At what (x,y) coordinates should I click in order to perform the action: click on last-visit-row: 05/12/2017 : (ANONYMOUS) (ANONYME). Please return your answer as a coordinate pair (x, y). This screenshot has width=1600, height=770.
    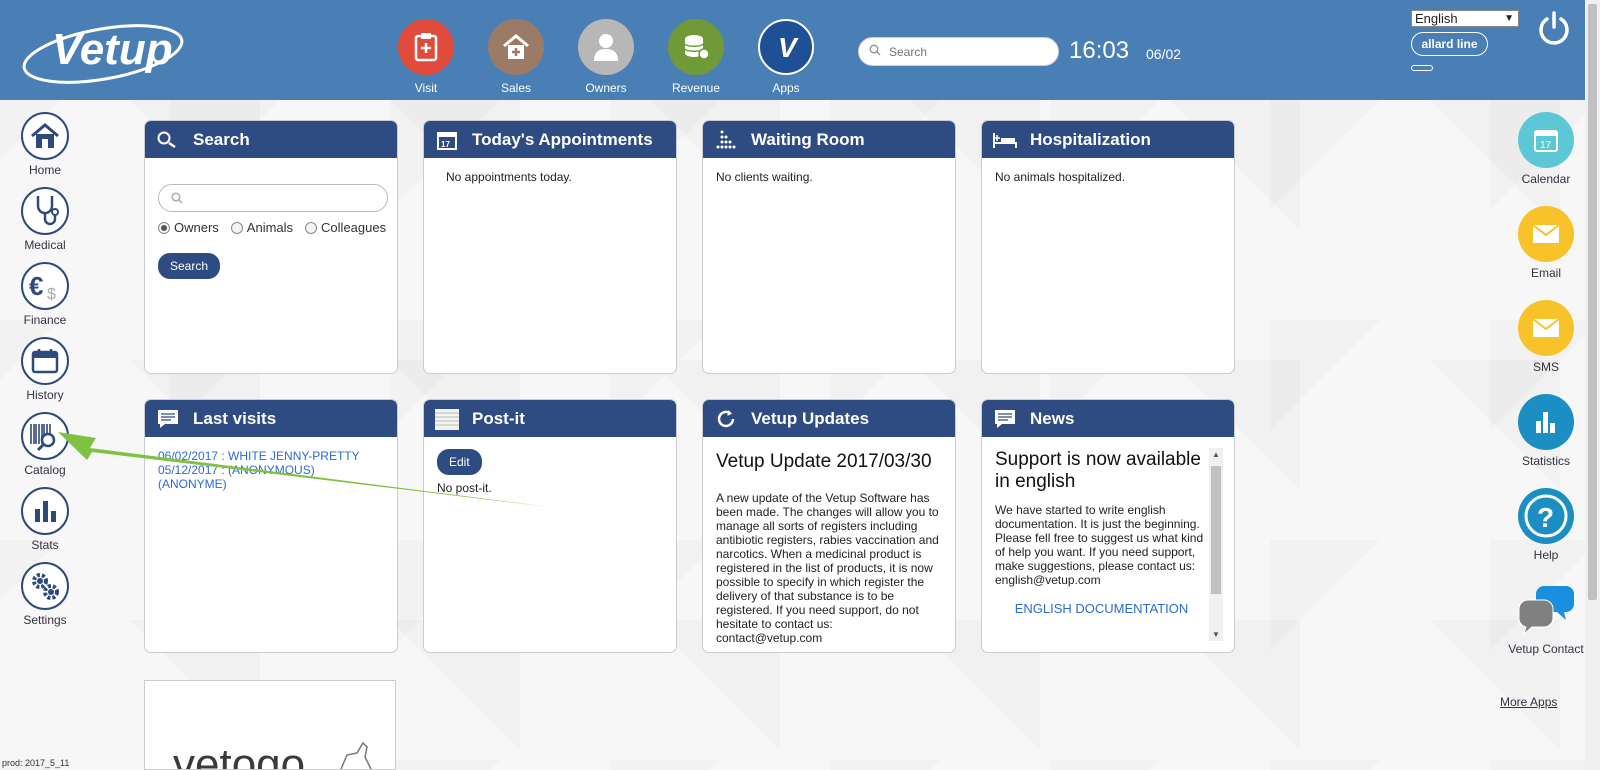
    Looking at the image, I should click on (271, 477).